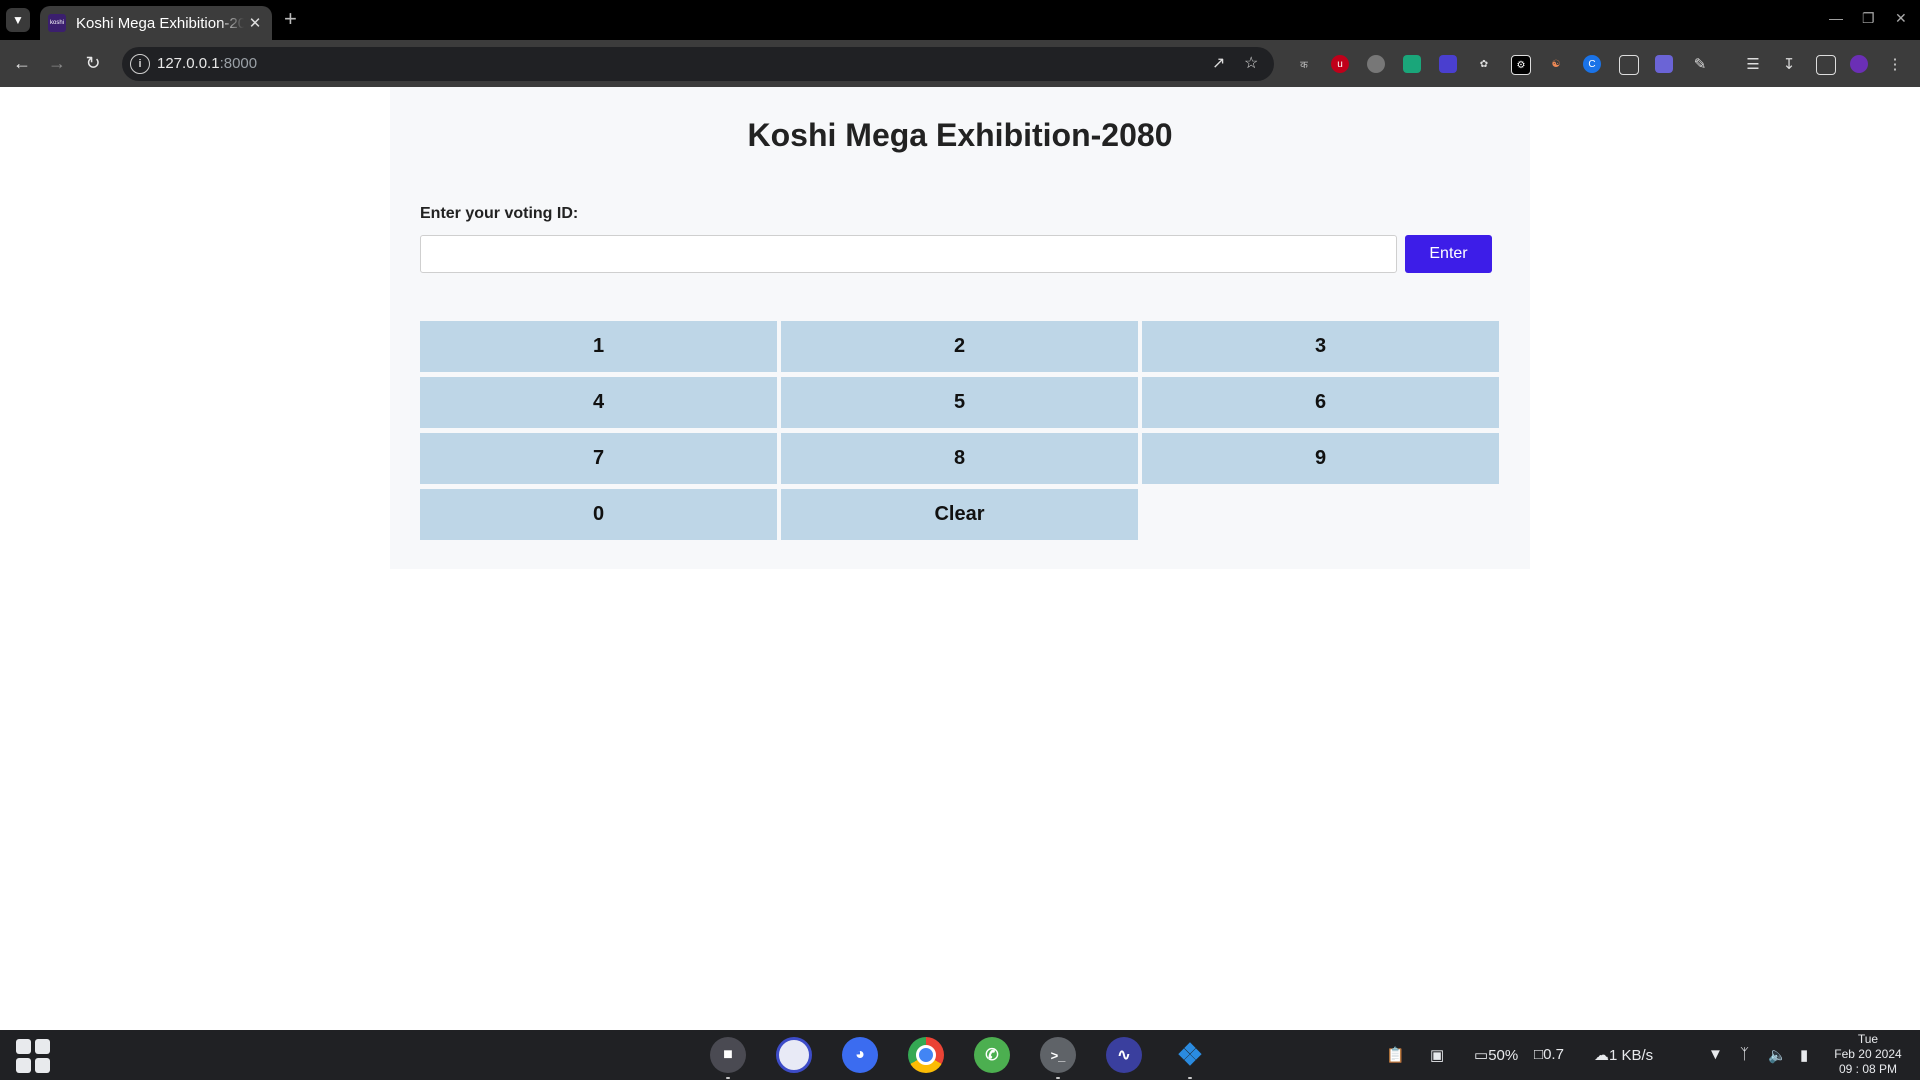  Describe the element at coordinates (140, 64) in the screenshot. I see `site-info-icon: i` at that location.